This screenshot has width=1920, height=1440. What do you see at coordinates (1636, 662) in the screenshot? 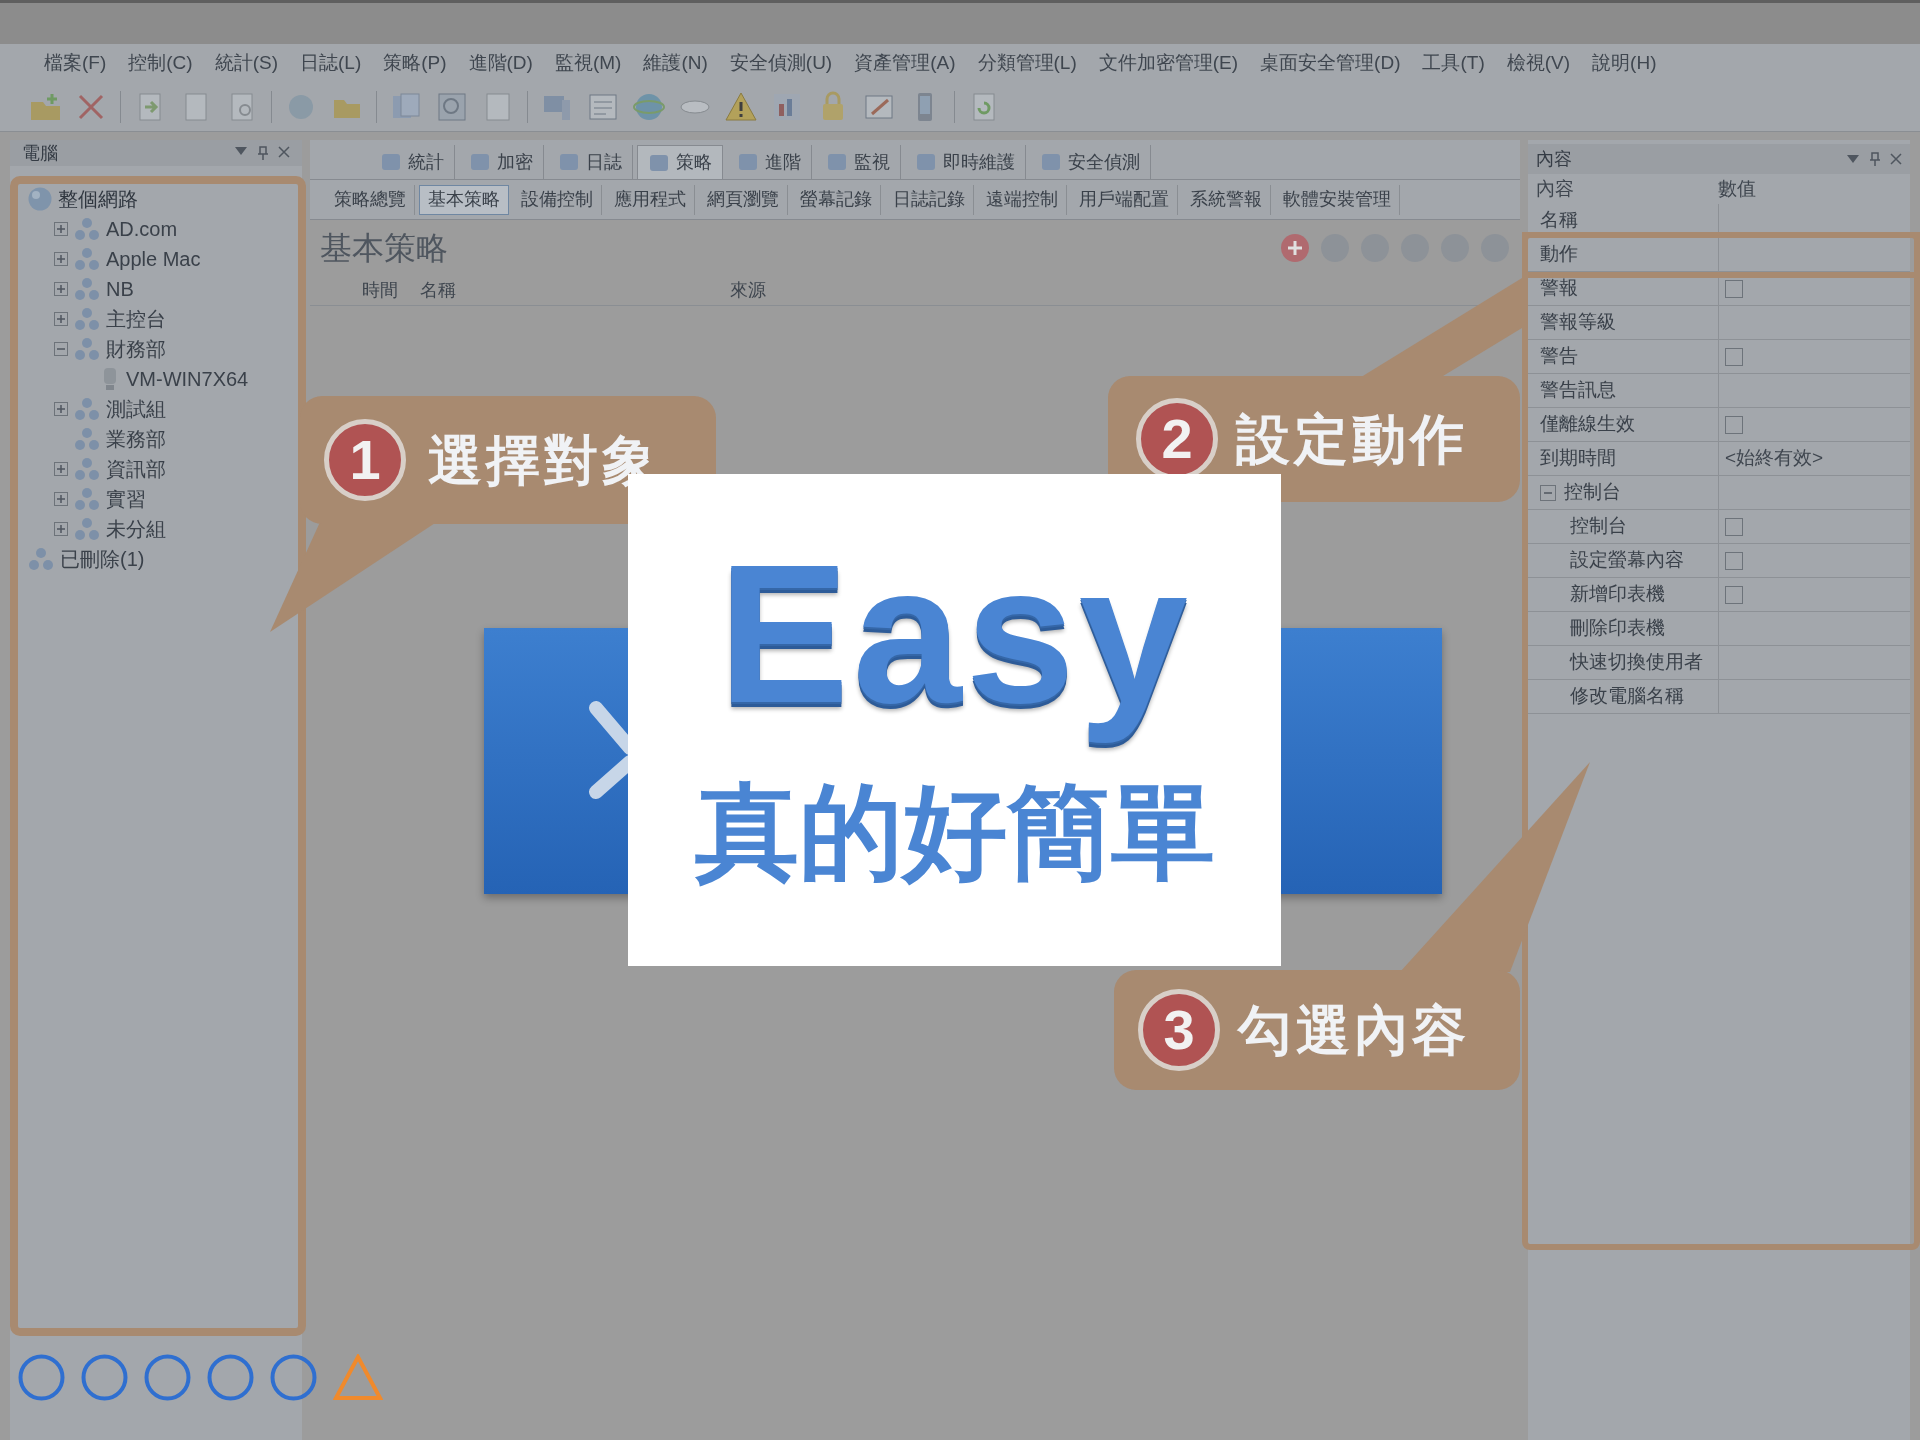
I see `property-name: 快速切換使用者` at bounding box center [1636, 662].